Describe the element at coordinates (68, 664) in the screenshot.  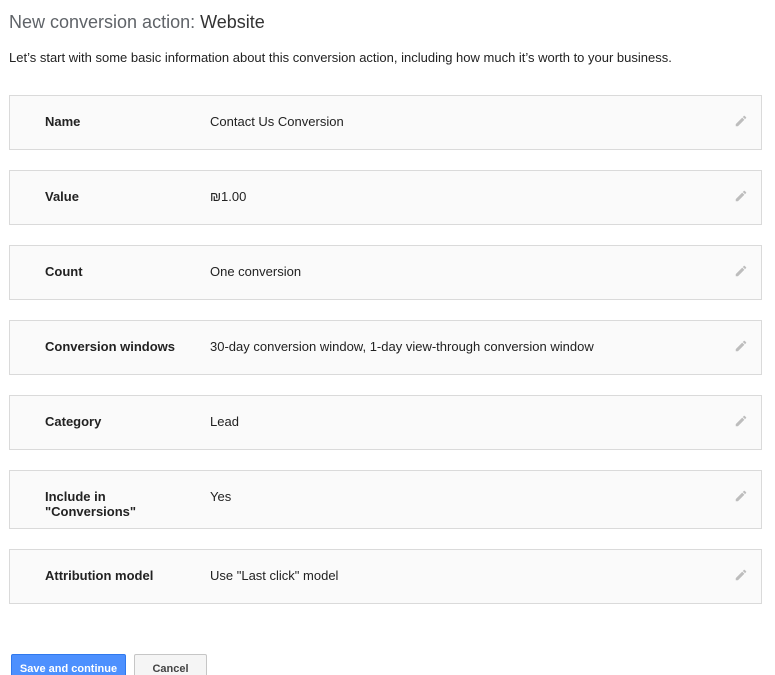
I see `save-and-continue-button: Save and continue` at that location.